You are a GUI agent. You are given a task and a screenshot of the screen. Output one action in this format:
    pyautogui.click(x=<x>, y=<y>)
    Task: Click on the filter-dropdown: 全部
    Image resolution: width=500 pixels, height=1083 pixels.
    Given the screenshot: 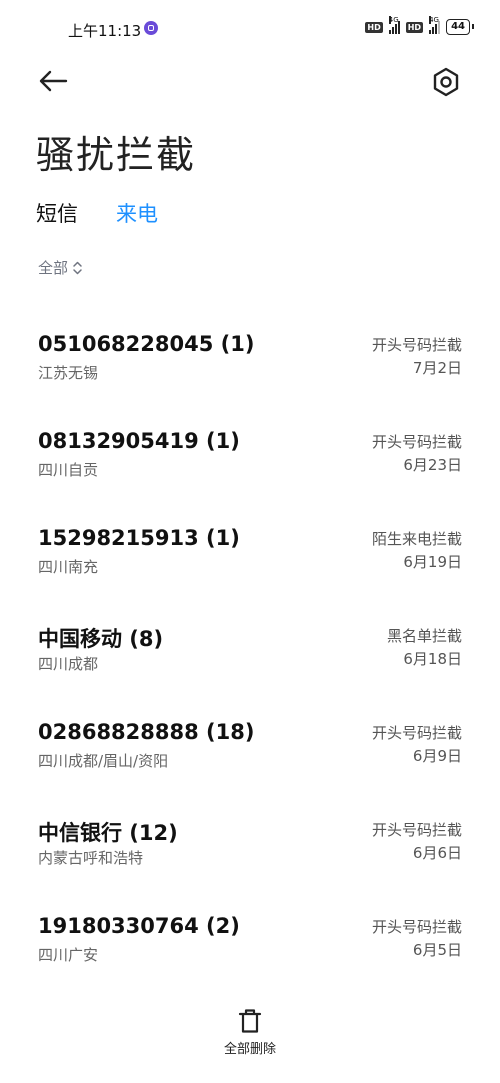 What is the action you would take?
    pyautogui.click(x=60, y=267)
    